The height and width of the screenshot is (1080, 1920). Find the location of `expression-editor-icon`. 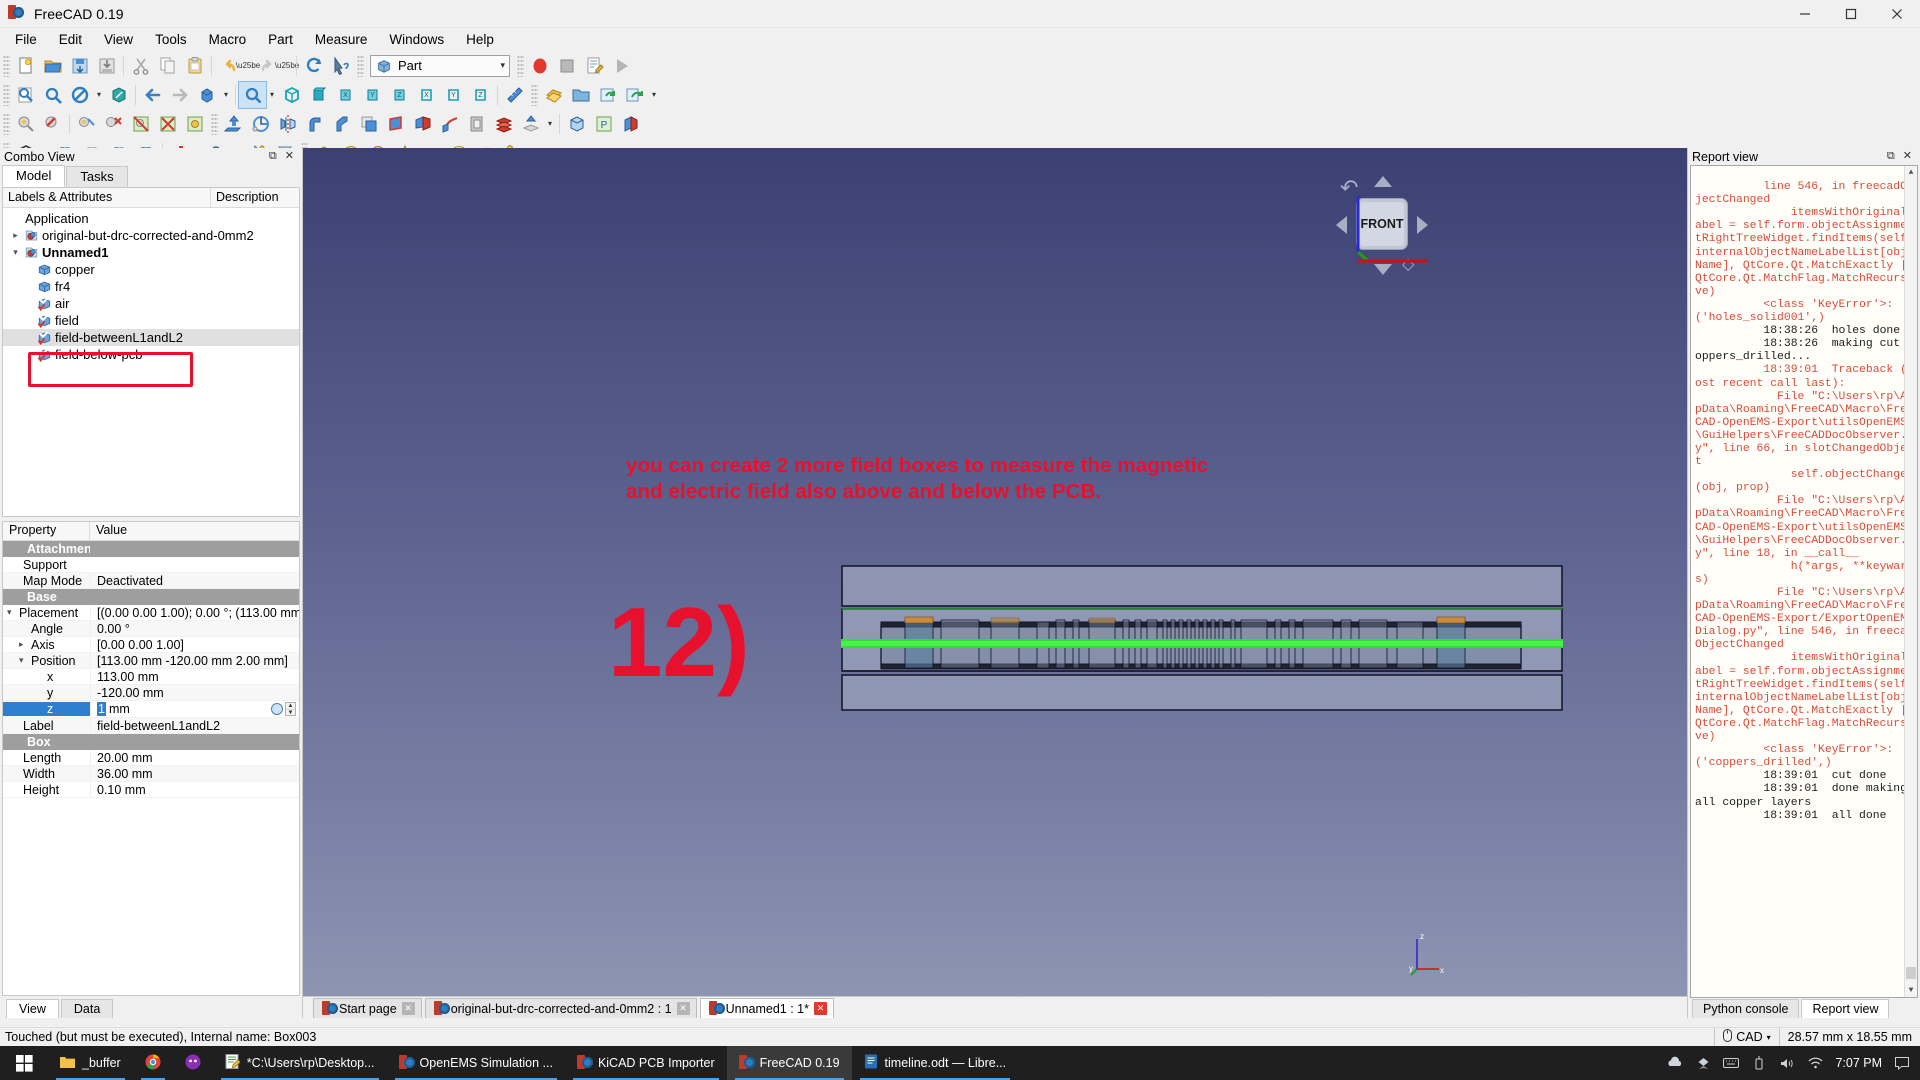

expression-editor-icon is located at coordinates (277, 709).